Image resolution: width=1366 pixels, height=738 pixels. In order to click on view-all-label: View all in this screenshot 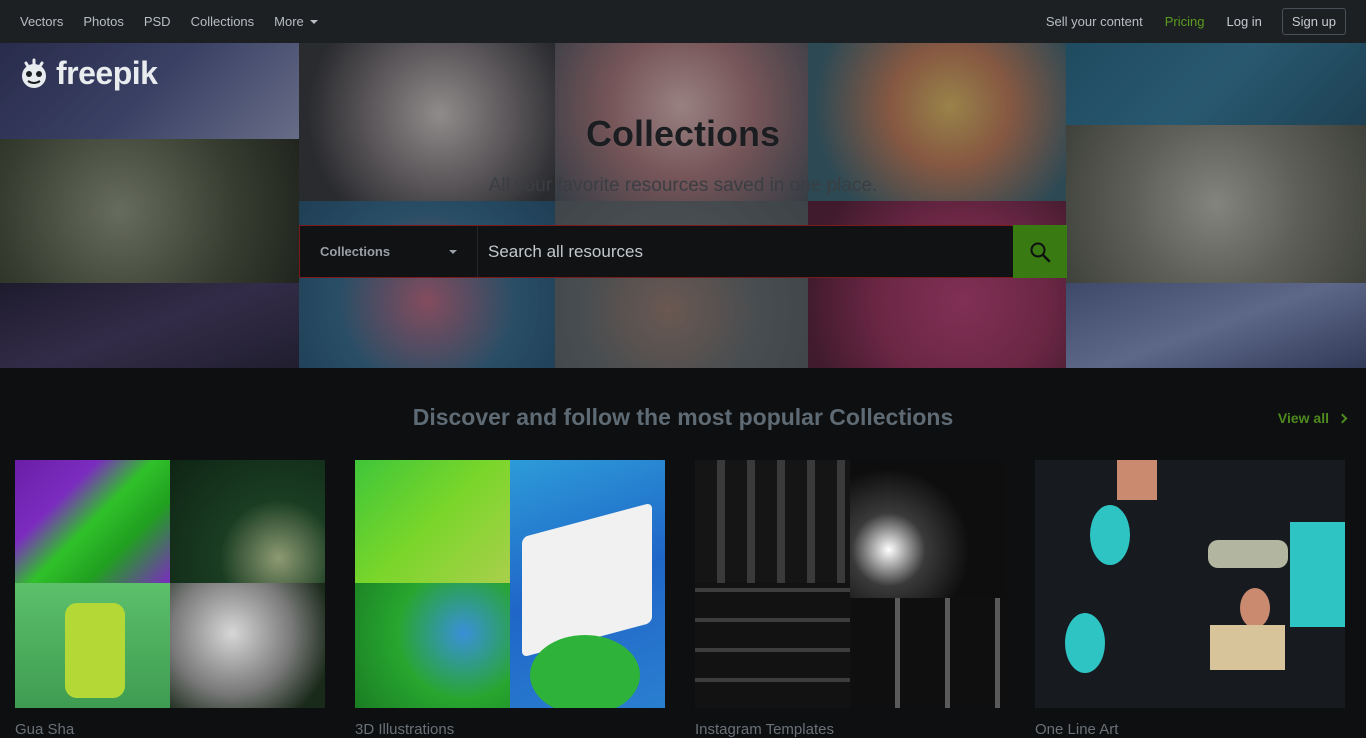, I will do `click(1303, 418)`.